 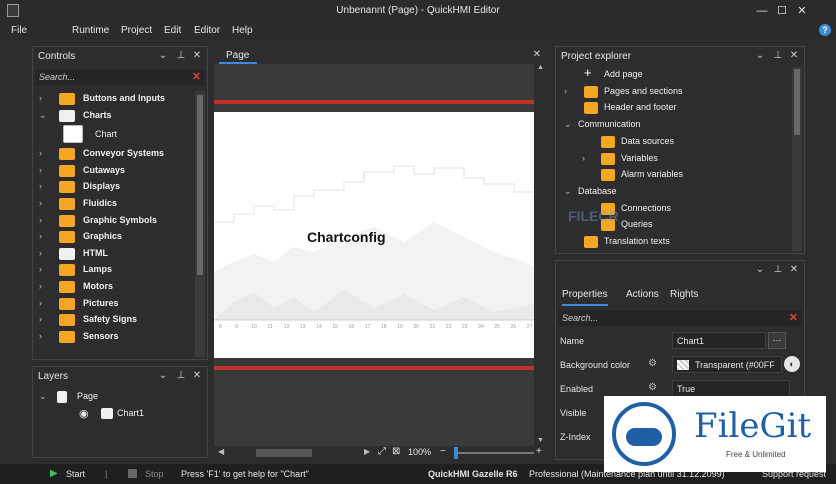 What do you see at coordinates (456, 453) in the screenshot?
I see `zoom-slider-handle` at bounding box center [456, 453].